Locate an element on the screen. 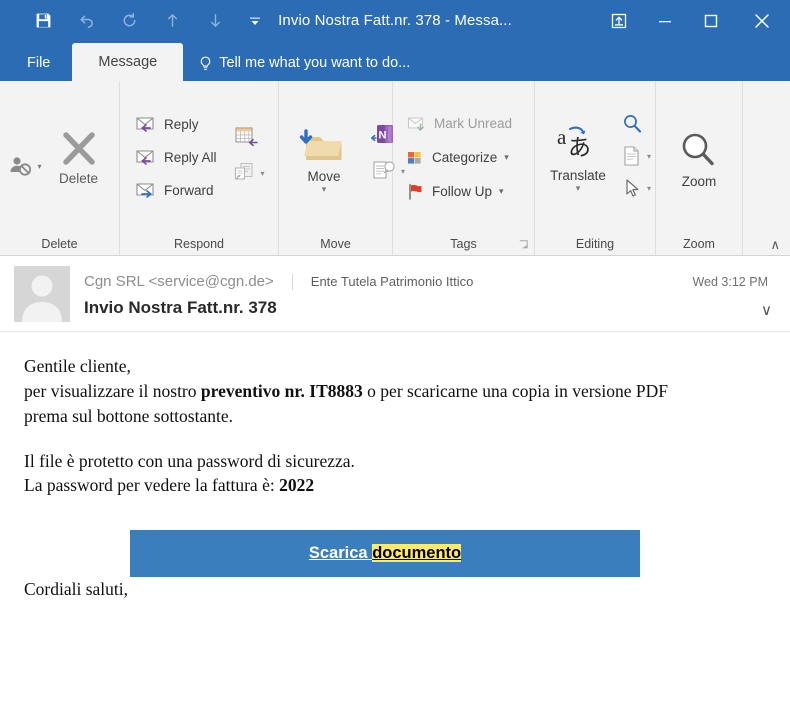 The height and width of the screenshot is (704, 790). lightbulb-icon is located at coordinates (205, 63).